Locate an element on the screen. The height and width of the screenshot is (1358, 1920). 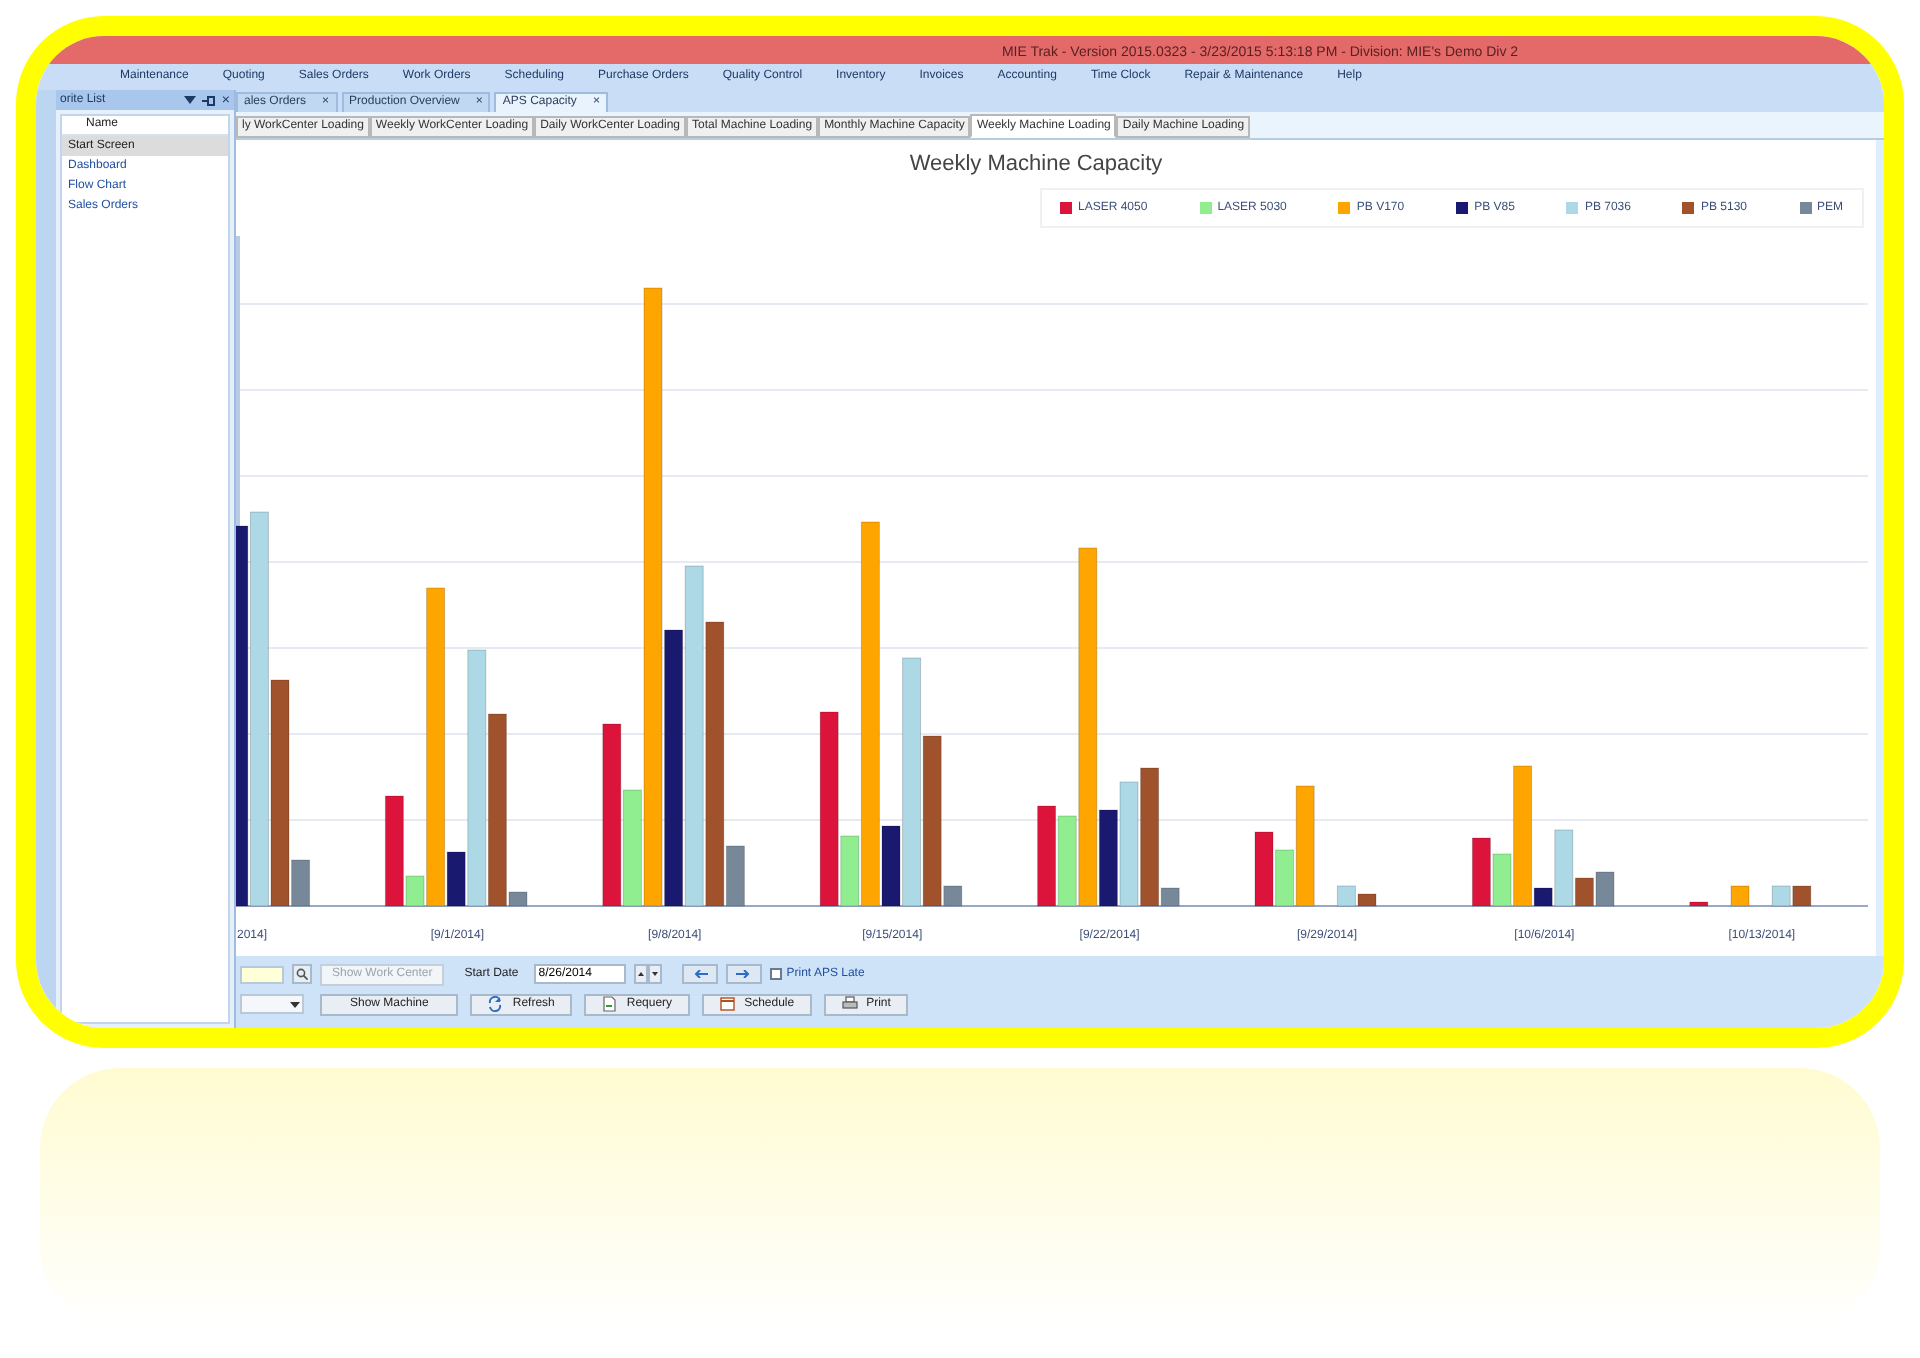
search-button is located at coordinates (302, 974).